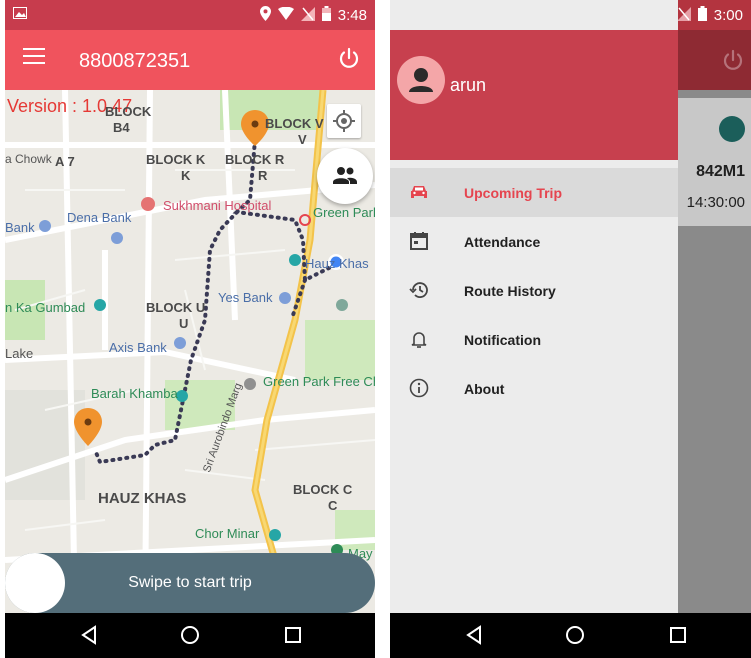 The image size is (751, 658). I want to click on calendar-icon, so click(419, 241).